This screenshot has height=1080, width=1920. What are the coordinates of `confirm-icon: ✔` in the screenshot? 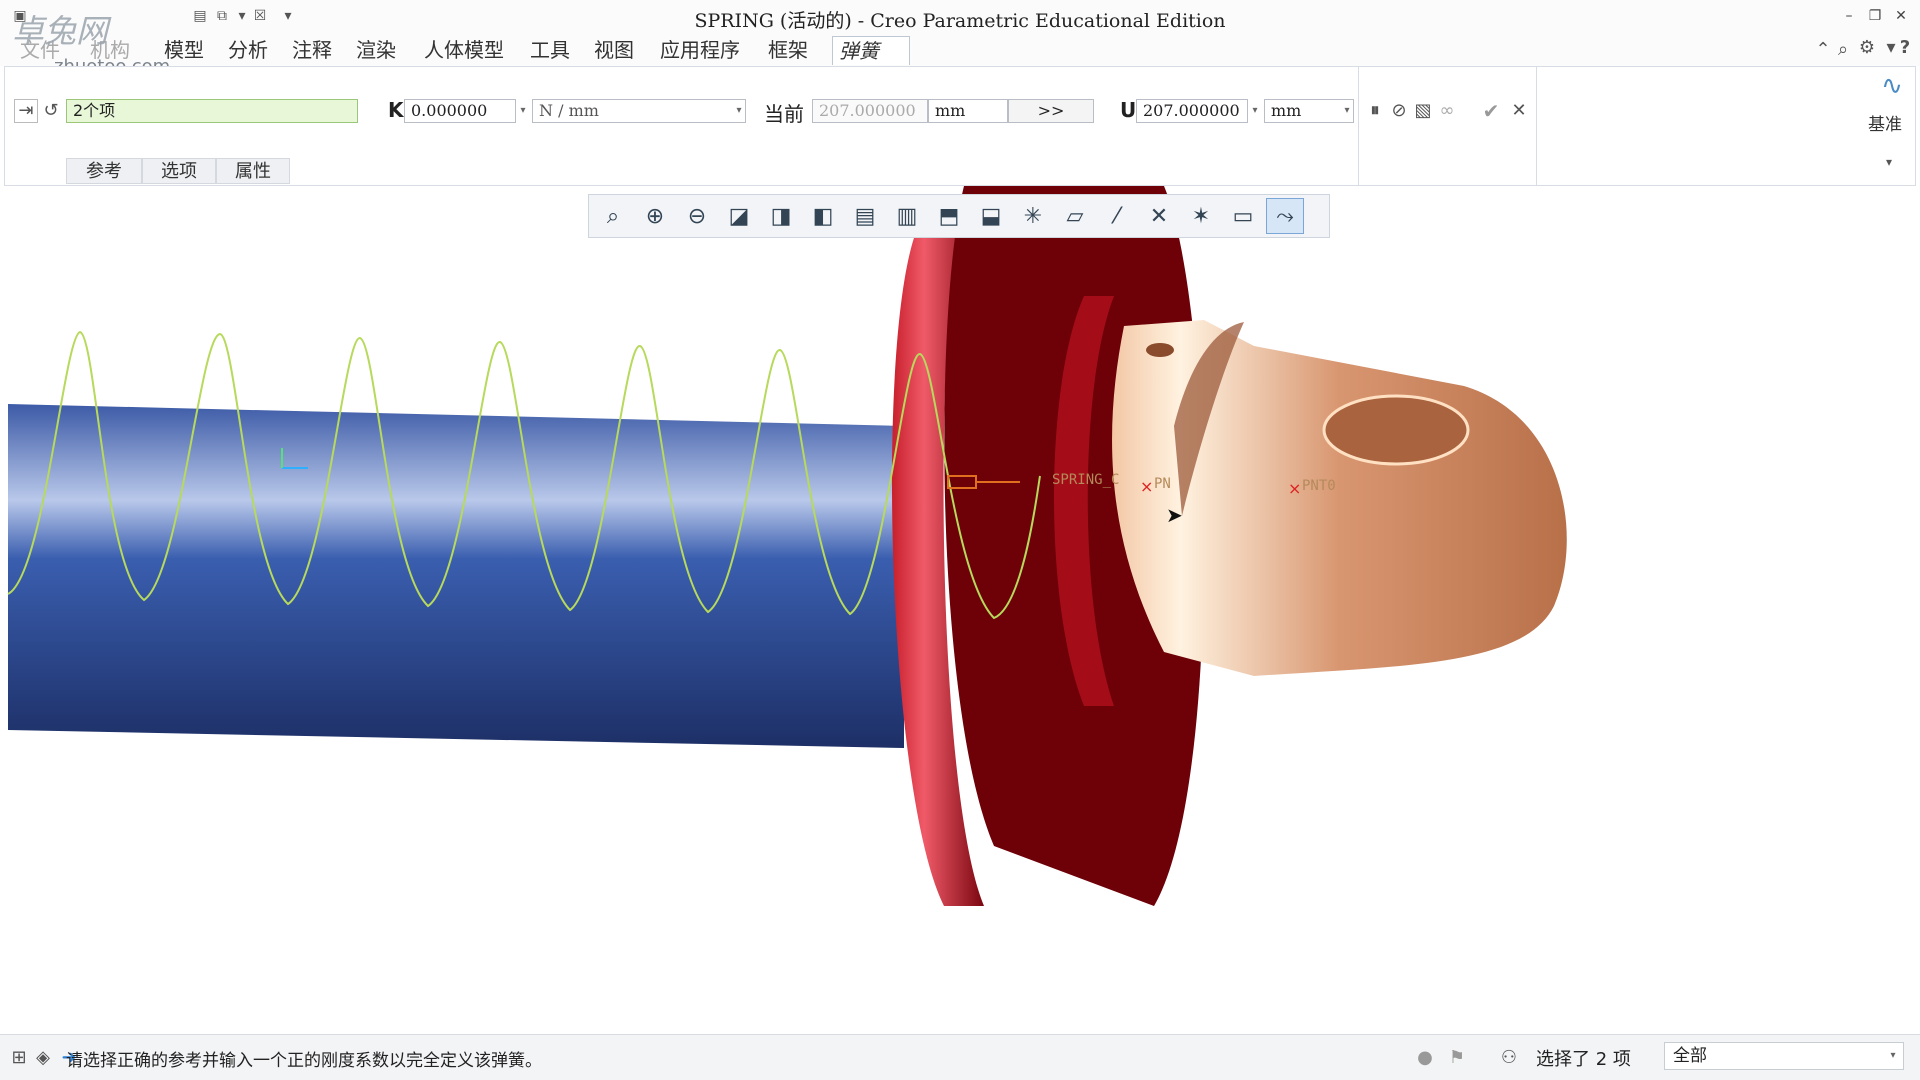 It's located at (1491, 111).